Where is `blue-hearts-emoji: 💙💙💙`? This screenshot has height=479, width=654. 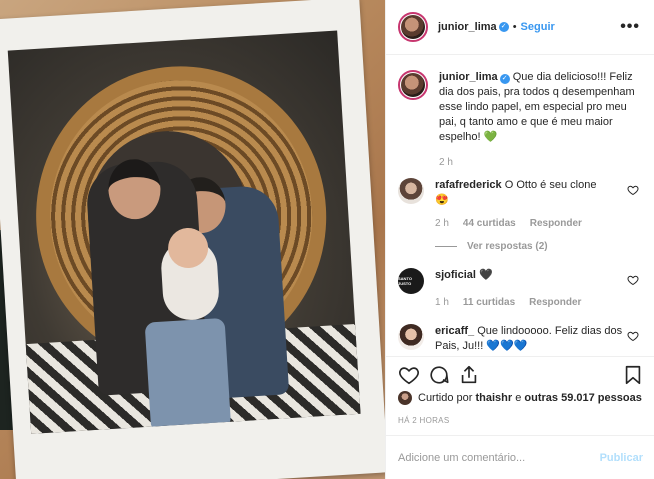 blue-hearts-emoji: 💙💙💙 is located at coordinates (507, 346).